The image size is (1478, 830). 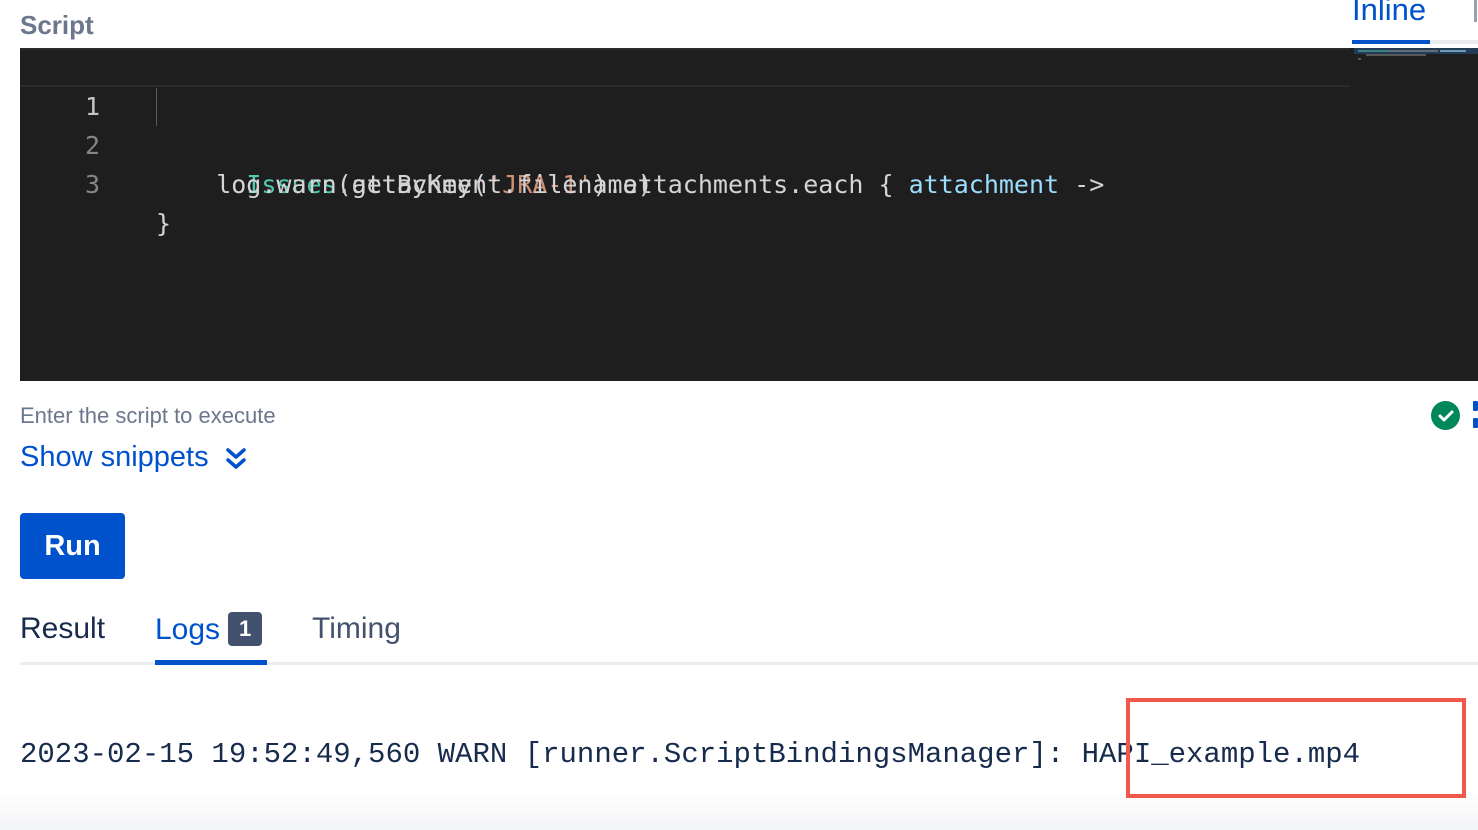 I want to click on code-token: log.warn(attachment.filename), so click(x=404, y=184).